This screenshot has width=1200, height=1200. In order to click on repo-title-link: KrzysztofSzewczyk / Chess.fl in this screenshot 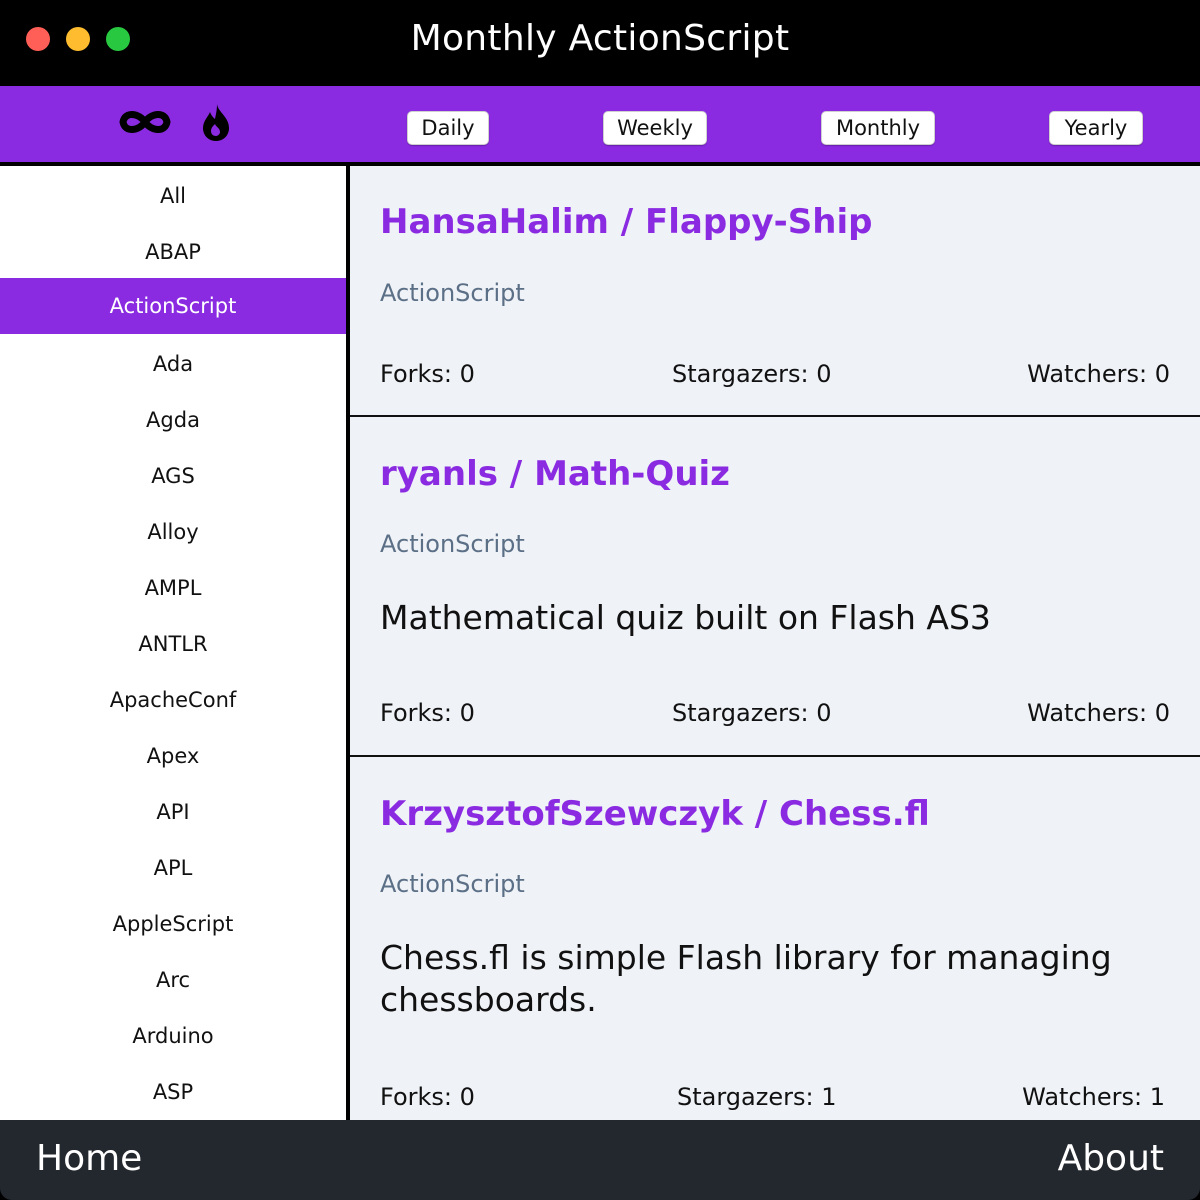, I will do `click(655, 814)`.